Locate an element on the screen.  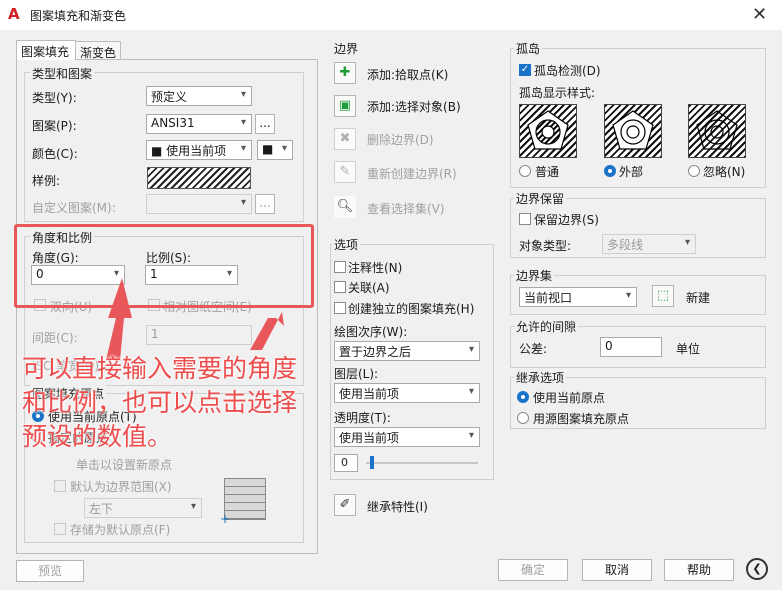
annotation-arrow-right is located at coordinates (261, 315).